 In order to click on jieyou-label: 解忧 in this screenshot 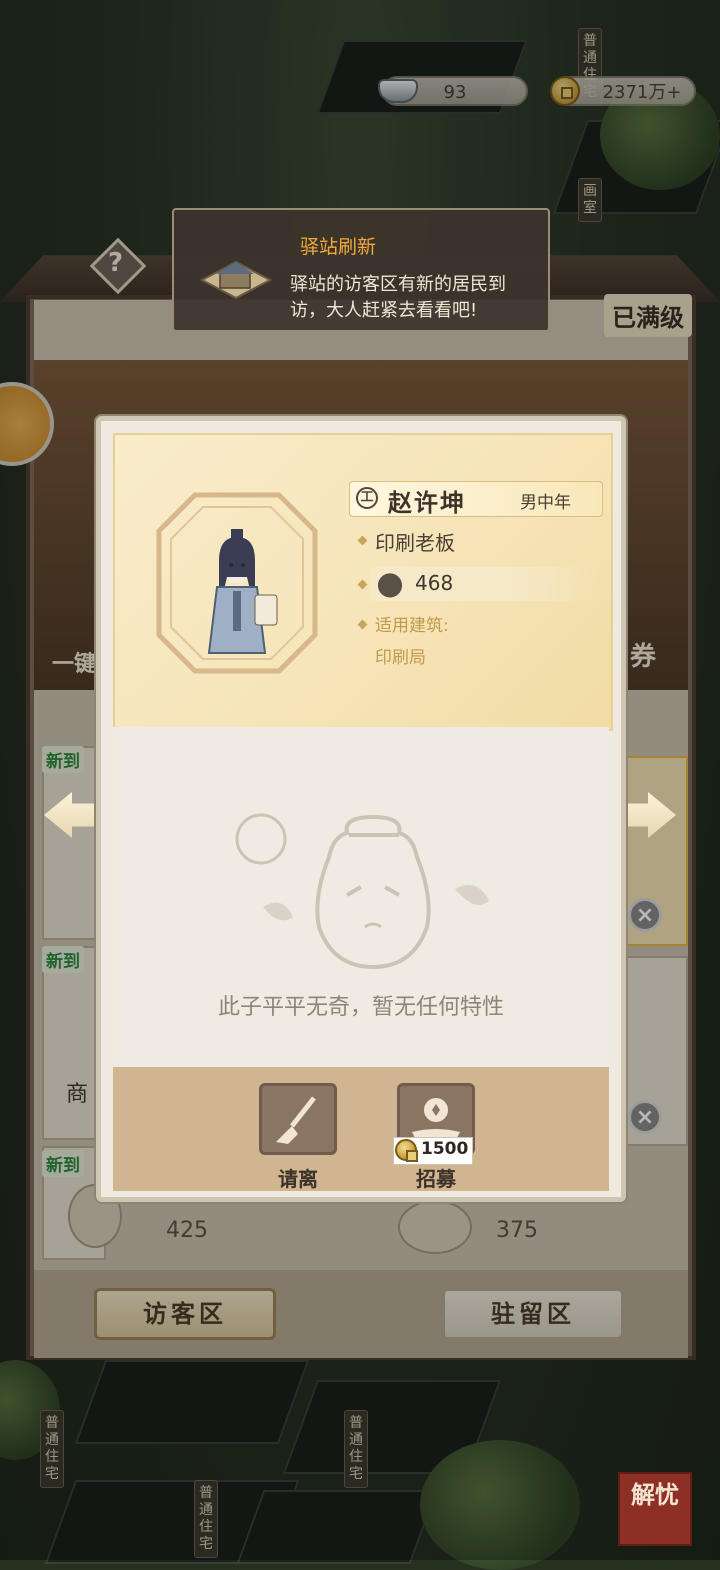, I will do `click(655, 1495)`.